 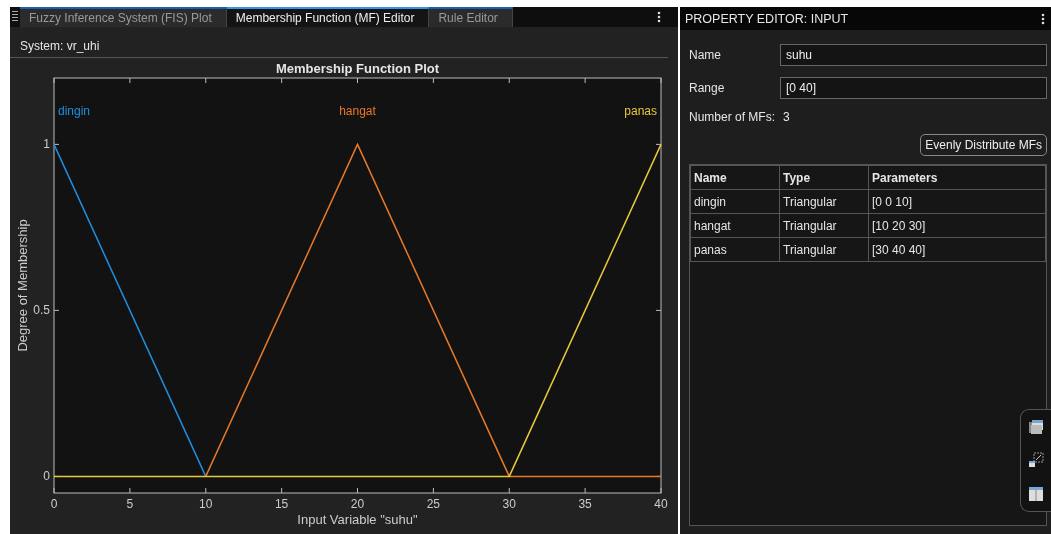 I want to click on x-tick-label: 10, so click(x=206, y=504).